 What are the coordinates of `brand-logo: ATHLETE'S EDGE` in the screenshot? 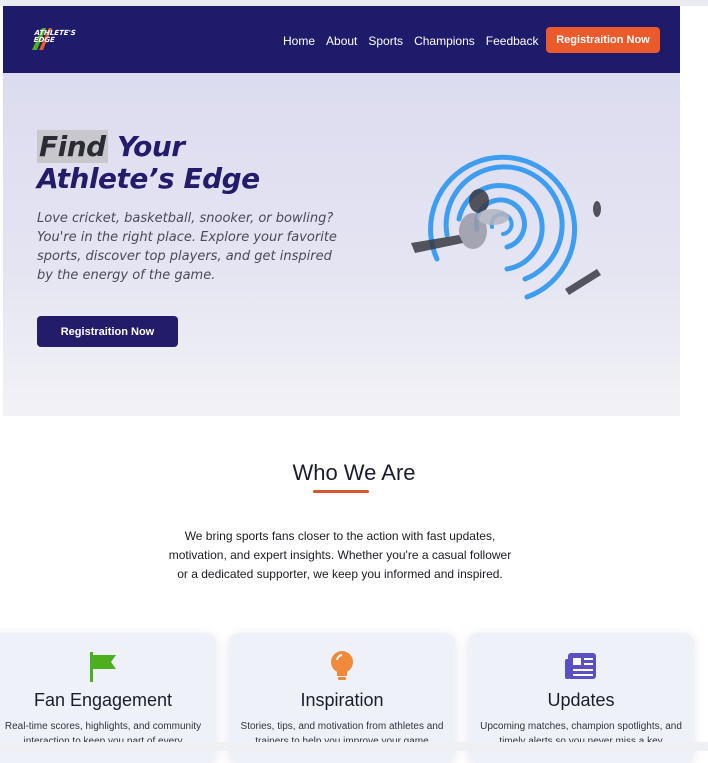 It's located at (53, 39).